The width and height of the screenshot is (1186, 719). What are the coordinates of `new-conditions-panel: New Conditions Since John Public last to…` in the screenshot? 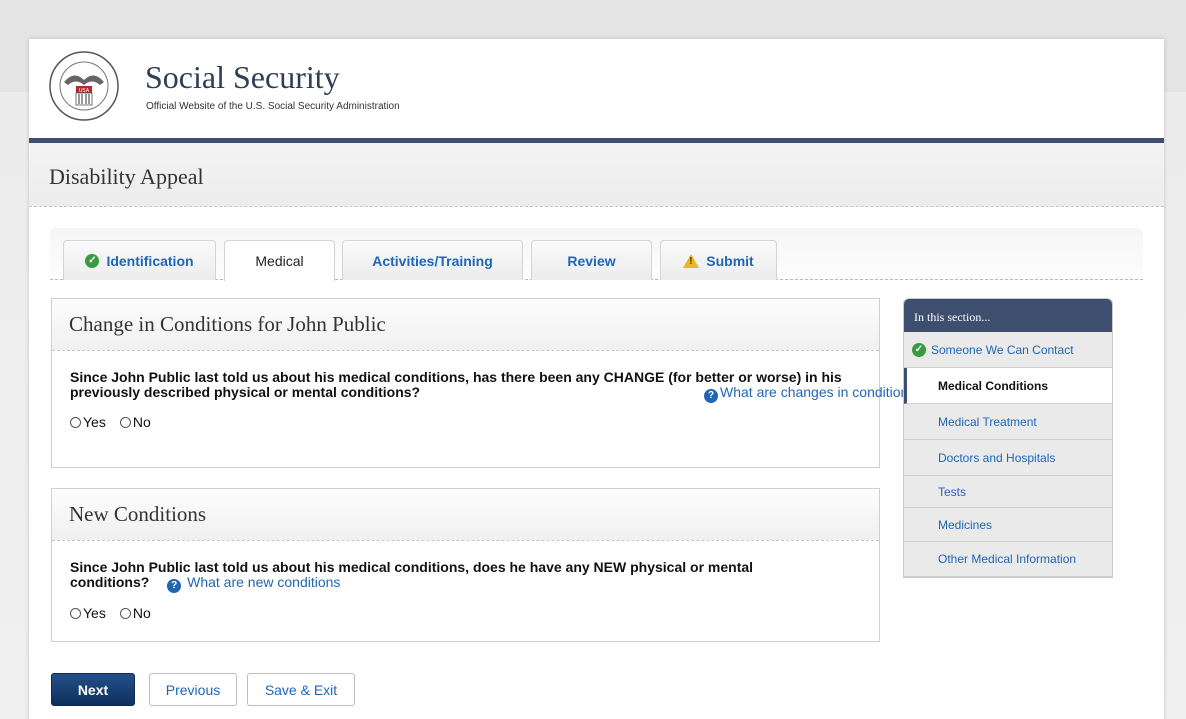 It's located at (465, 565).